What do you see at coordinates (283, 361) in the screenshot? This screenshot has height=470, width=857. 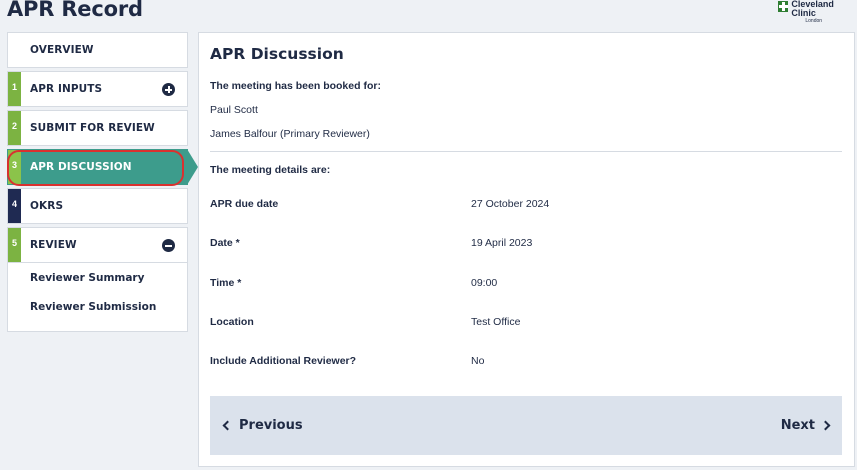 I see `detail-label: Include Additional Reviewer?` at bounding box center [283, 361].